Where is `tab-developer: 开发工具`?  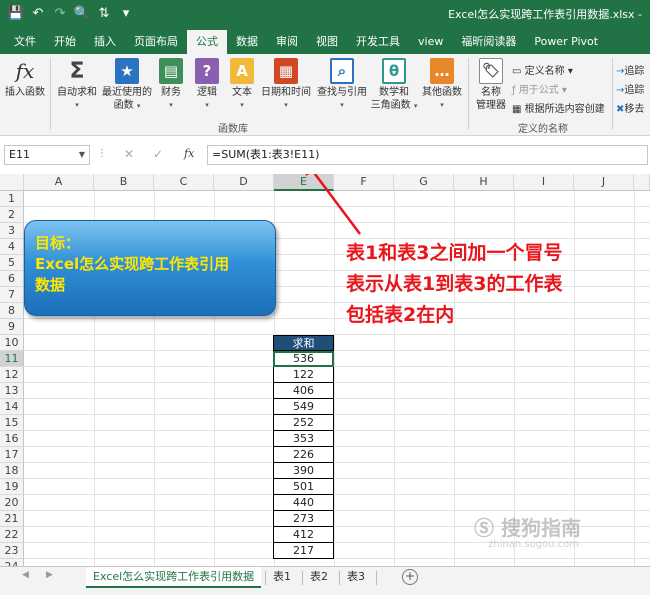
tab-developer: 开发工具 is located at coordinates (378, 42).